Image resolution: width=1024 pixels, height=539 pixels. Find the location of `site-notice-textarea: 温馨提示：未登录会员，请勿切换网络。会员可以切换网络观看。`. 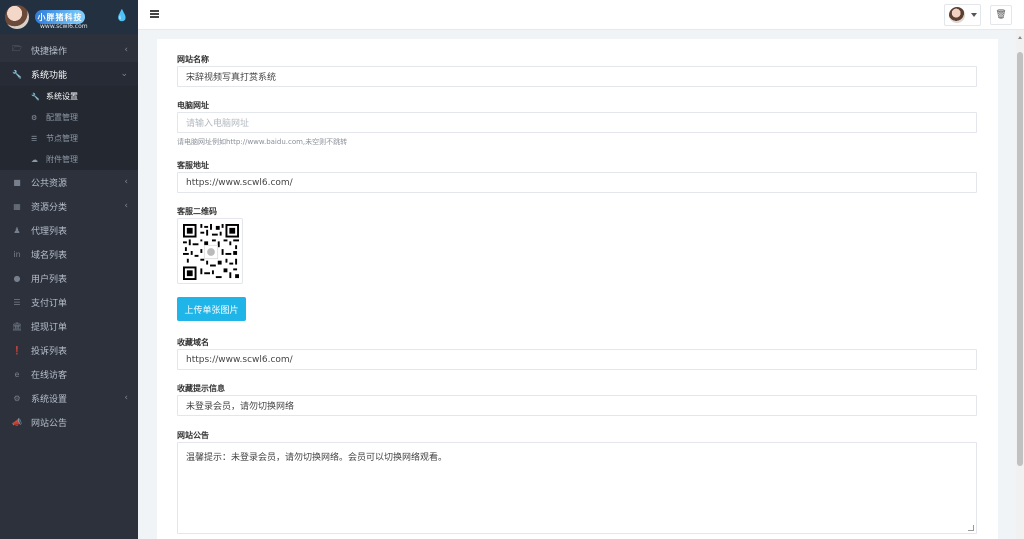

site-notice-textarea: 温馨提示：未登录会员，请勿切换网络。会员可以切换网络观看。 is located at coordinates (577, 488).